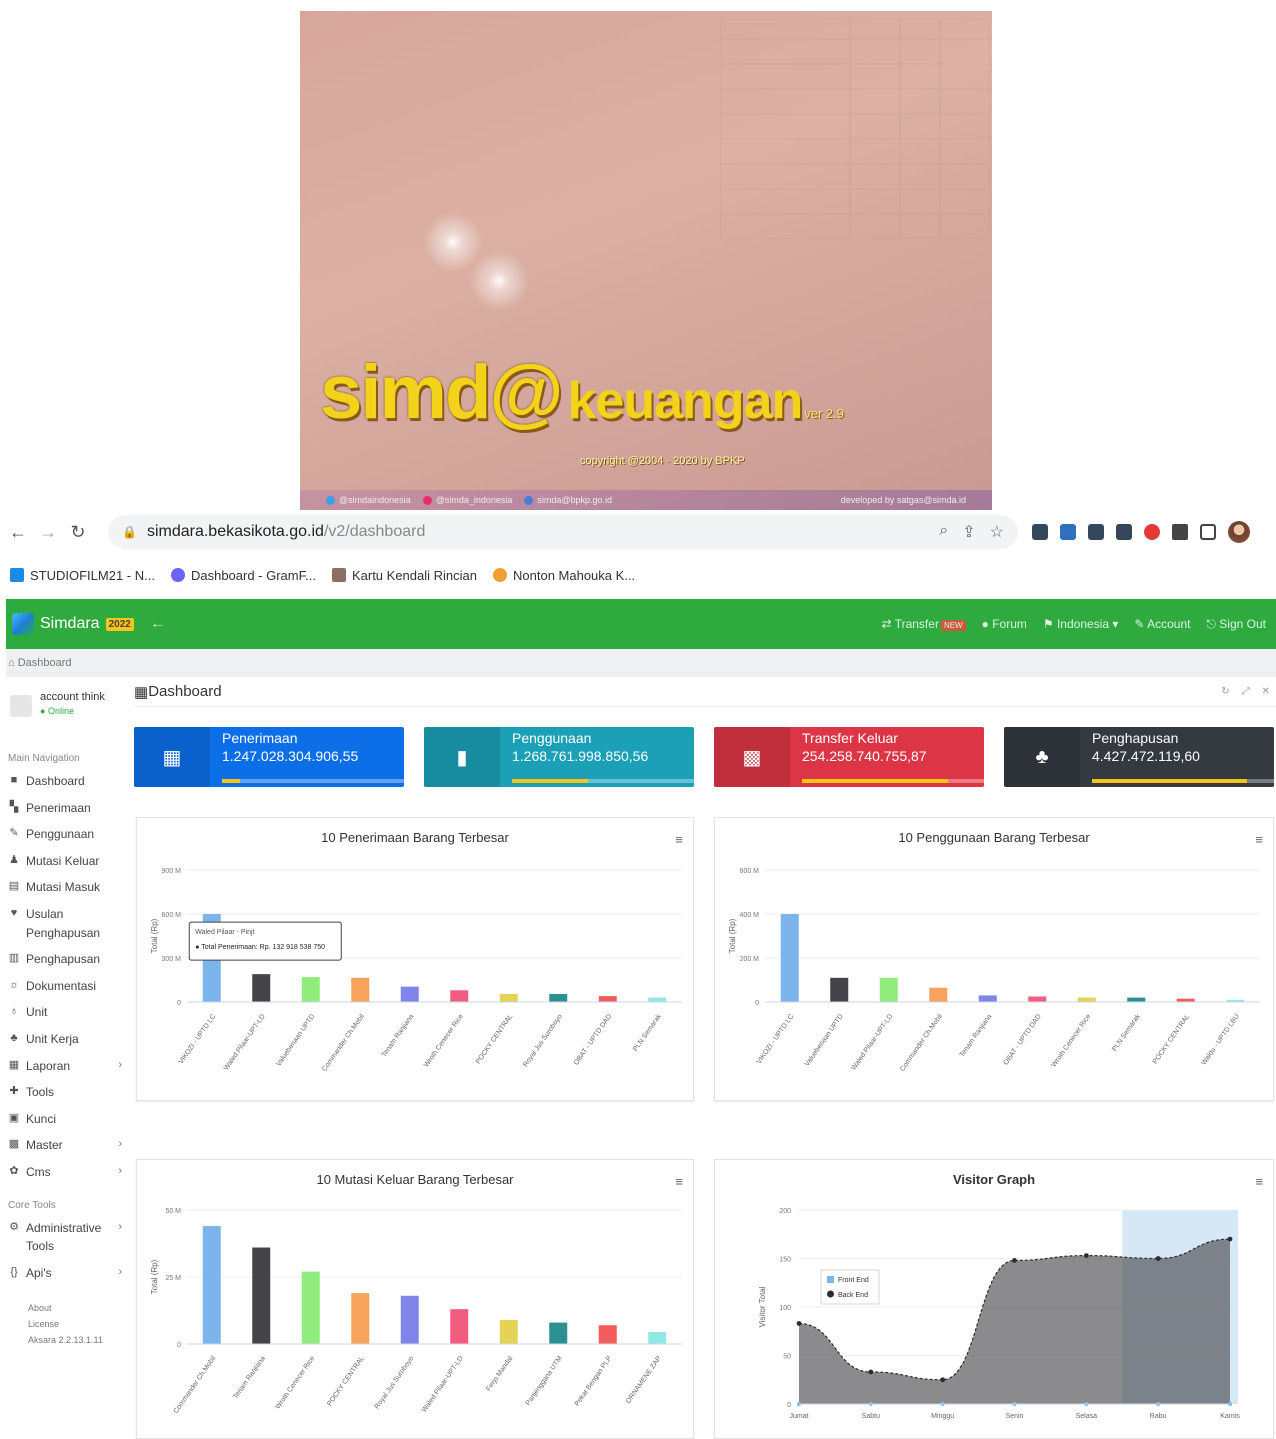 The height and width of the screenshot is (1439, 1276). What do you see at coordinates (41, 1118) in the screenshot?
I see `sidebar-item-label: Kunci` at bounding box center [41, 1118].